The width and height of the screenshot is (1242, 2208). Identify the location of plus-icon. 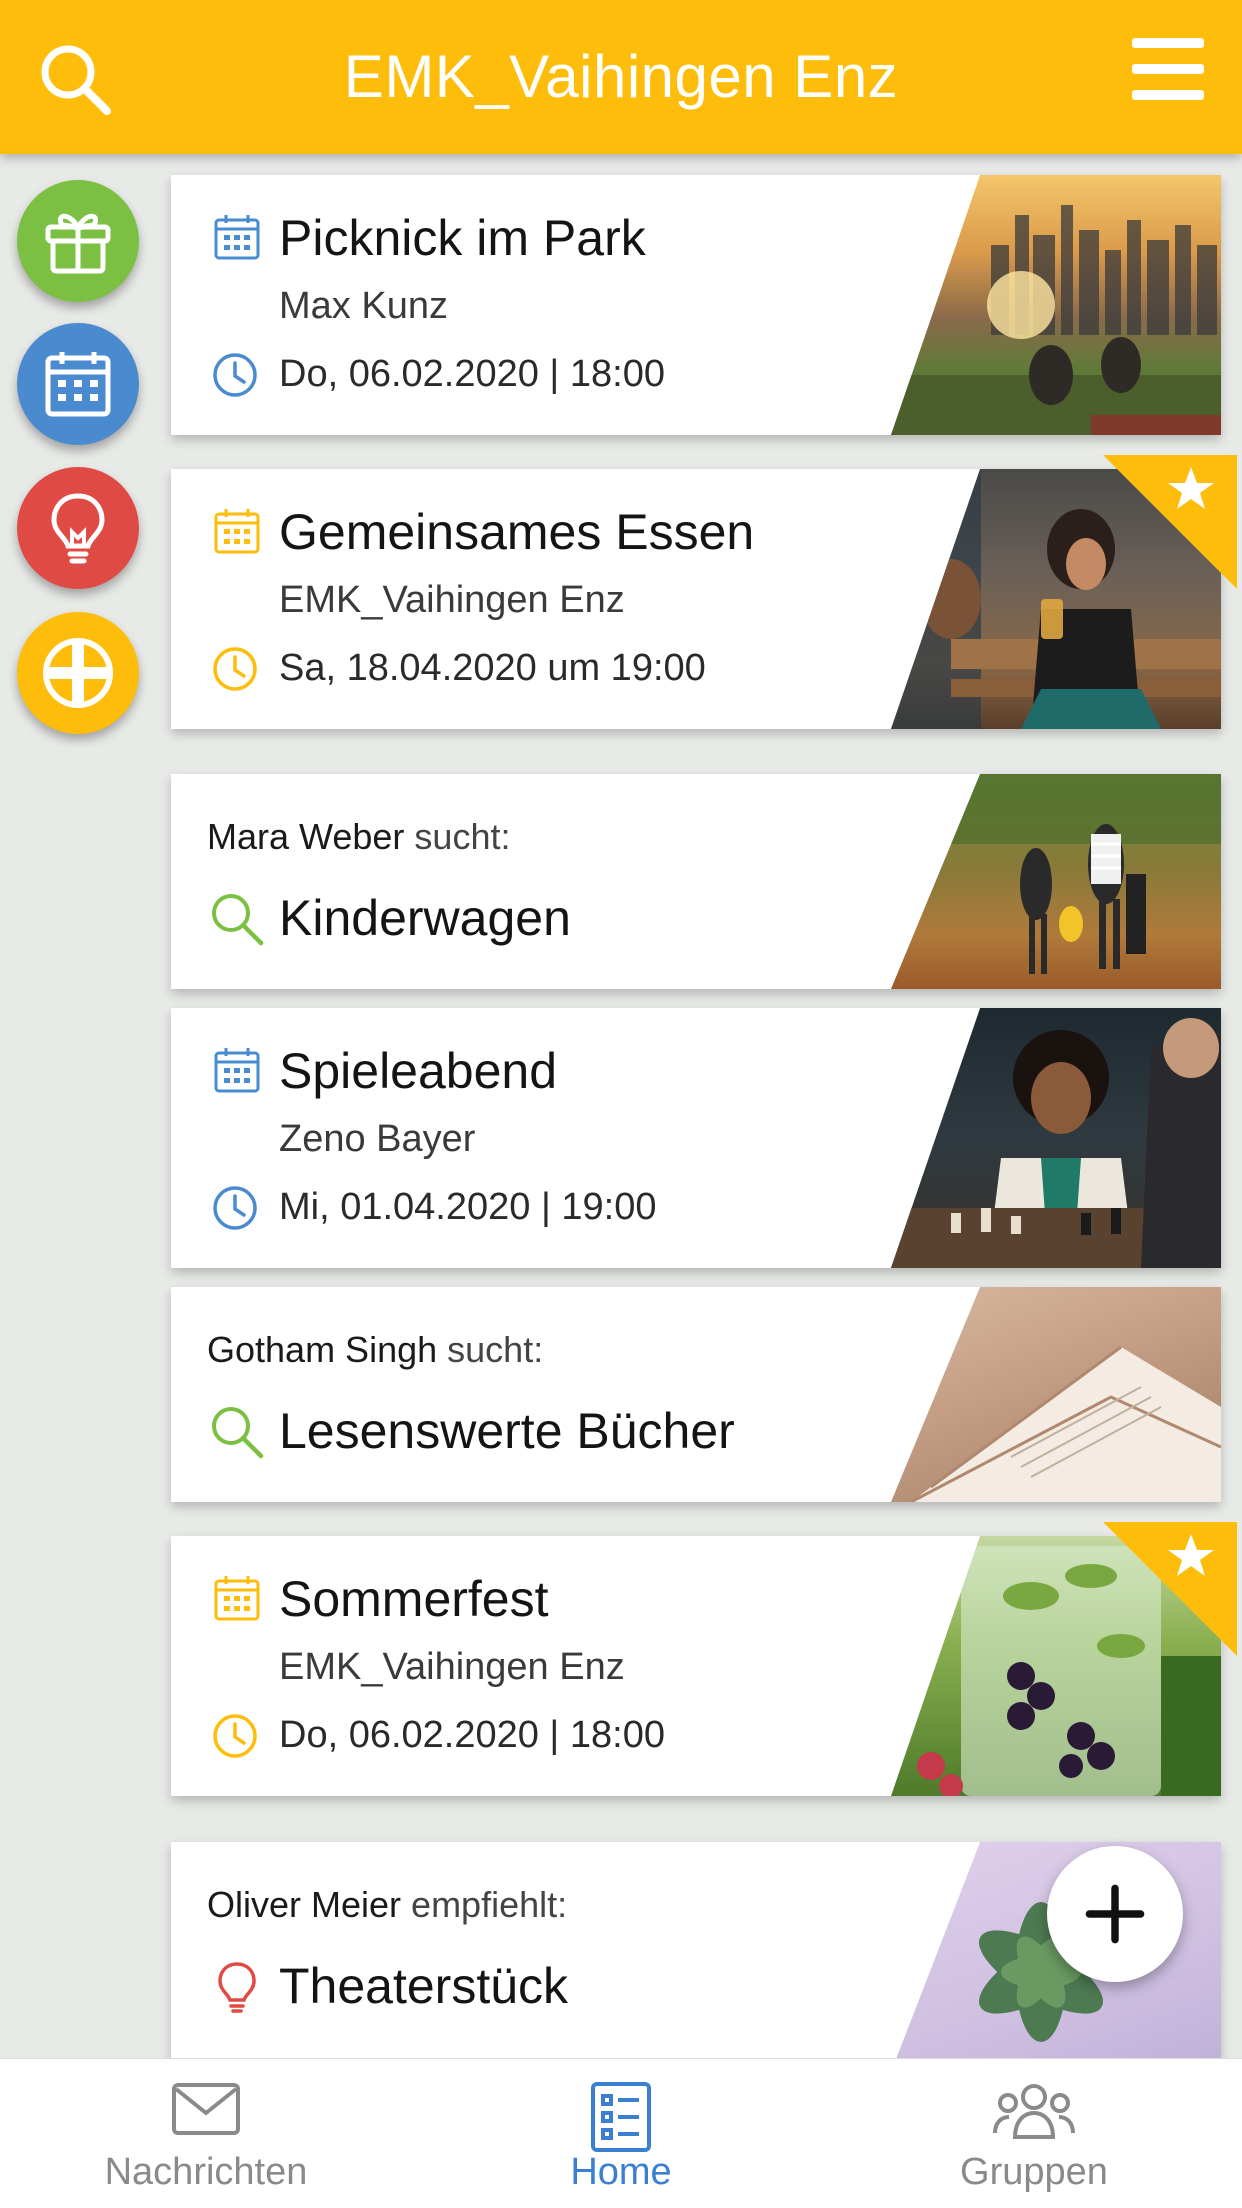
(1115, 1914).